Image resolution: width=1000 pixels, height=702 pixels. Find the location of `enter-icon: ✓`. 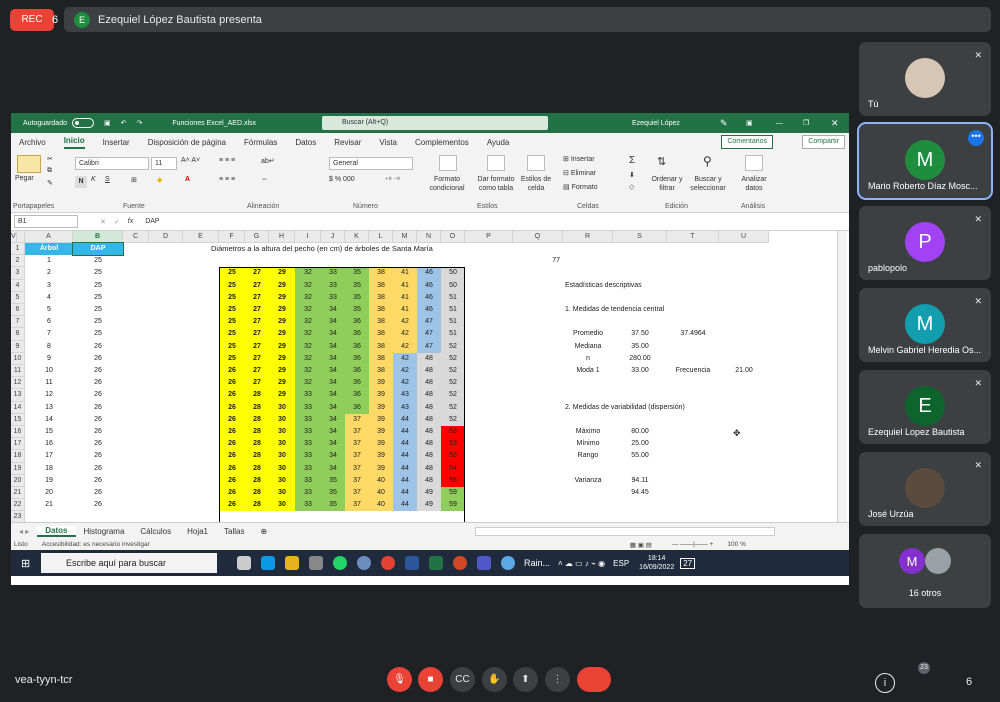

enter-icon: ✓ is located at coordinates (117, 222).